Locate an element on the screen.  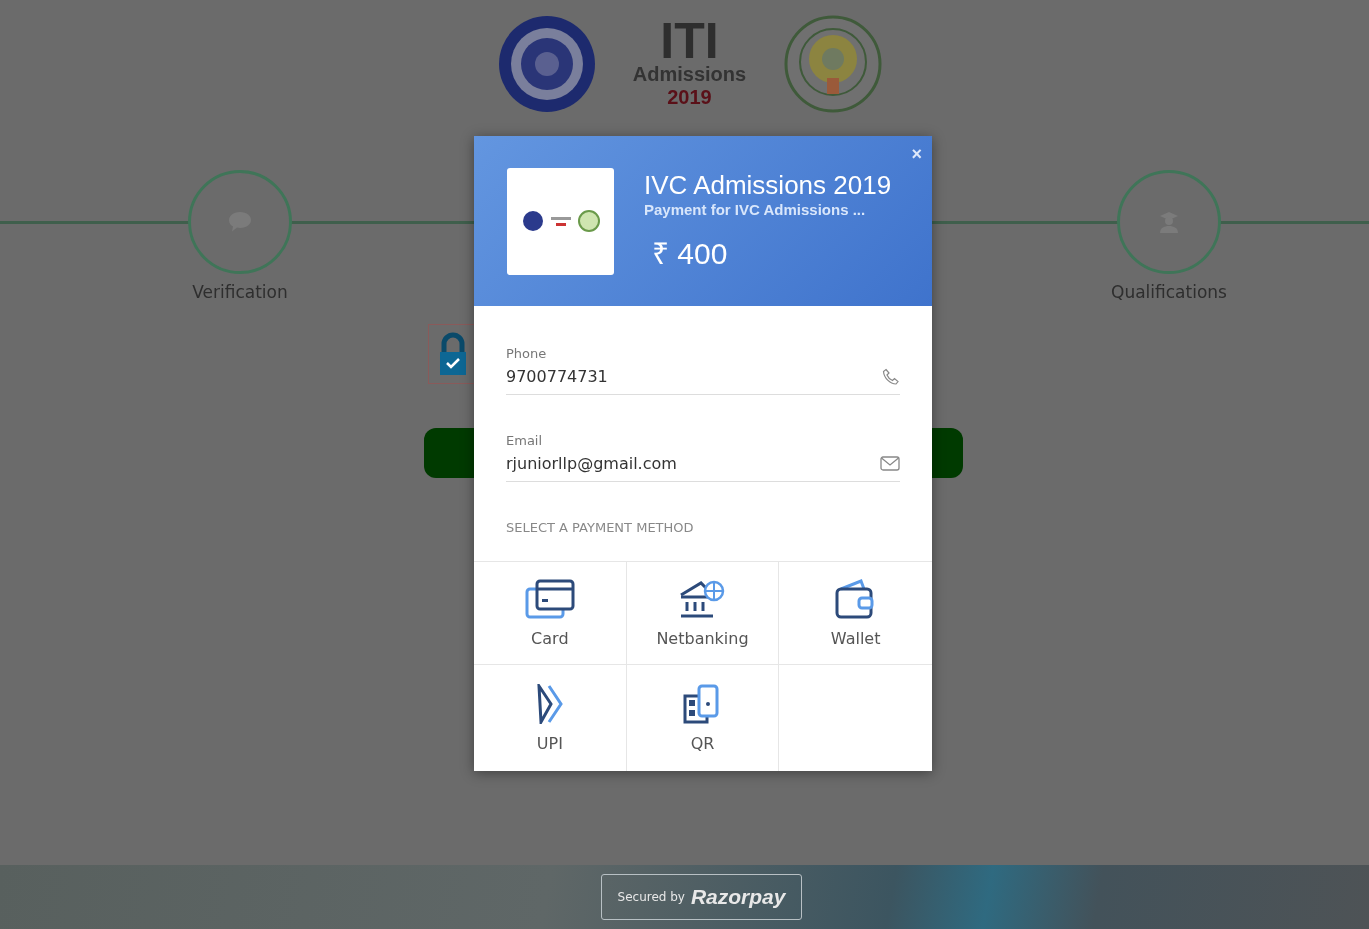
phone-icon is located at coordinates (891, 376).